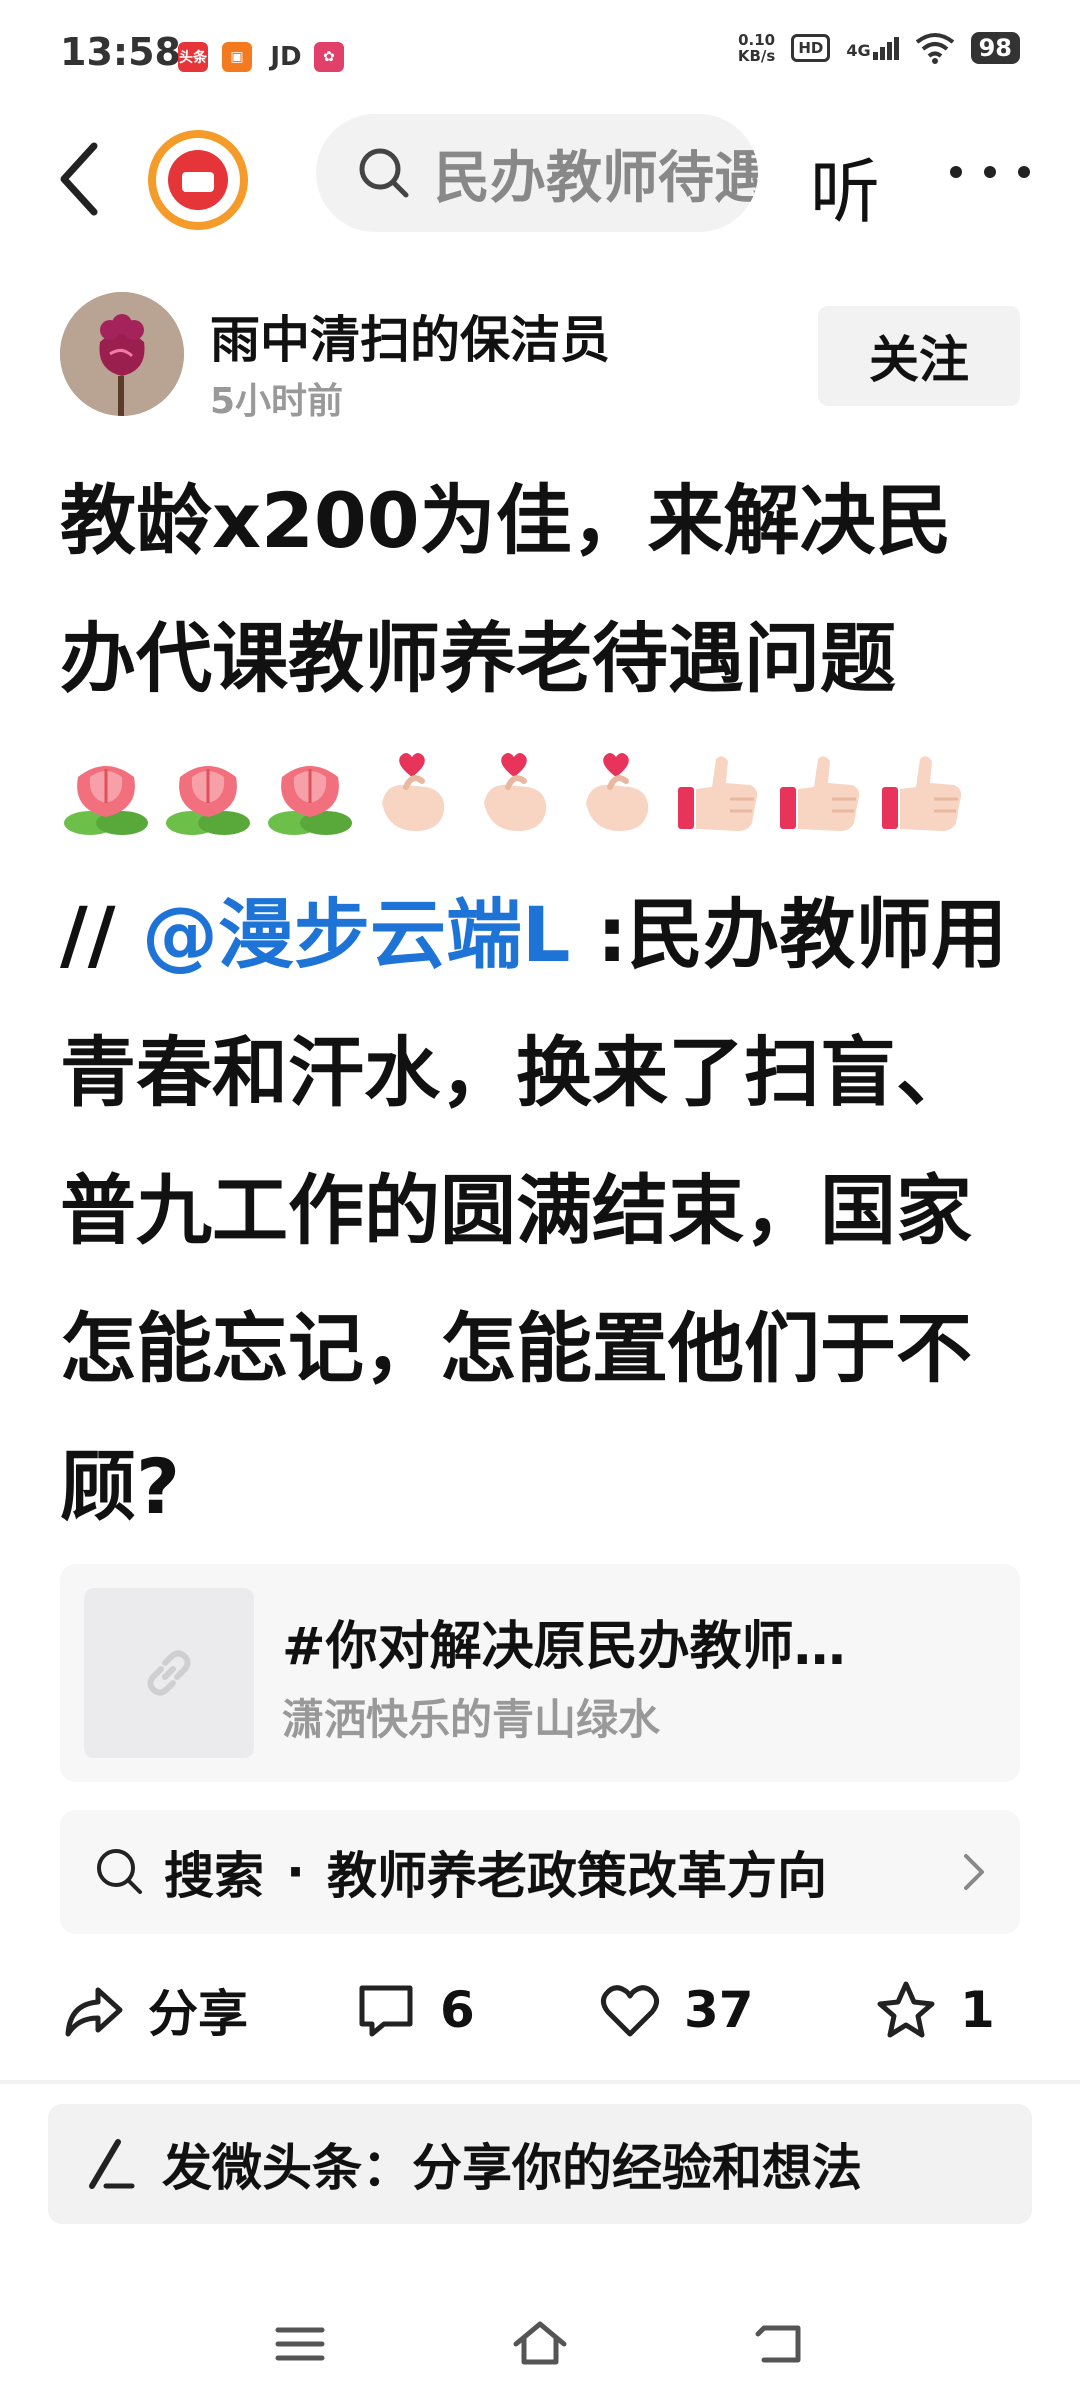  I want to click on favorite-count: 1, so click(977, 2010).